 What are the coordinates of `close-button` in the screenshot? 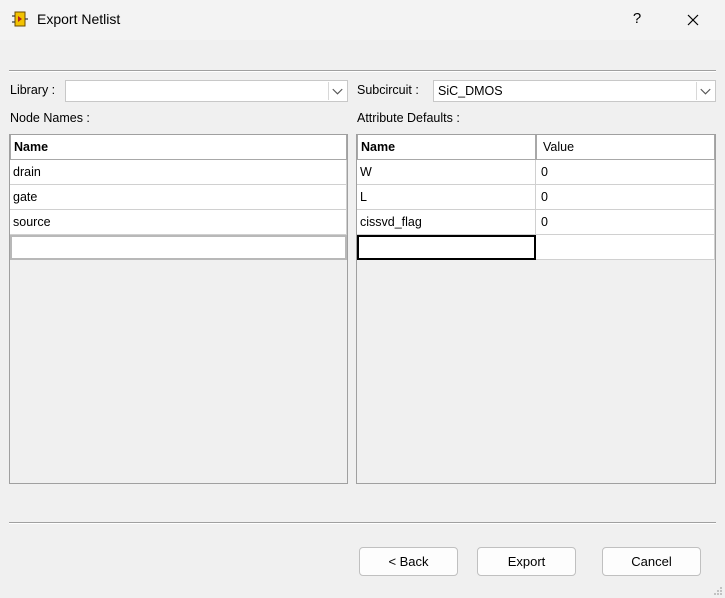 It's located at (693, 20).